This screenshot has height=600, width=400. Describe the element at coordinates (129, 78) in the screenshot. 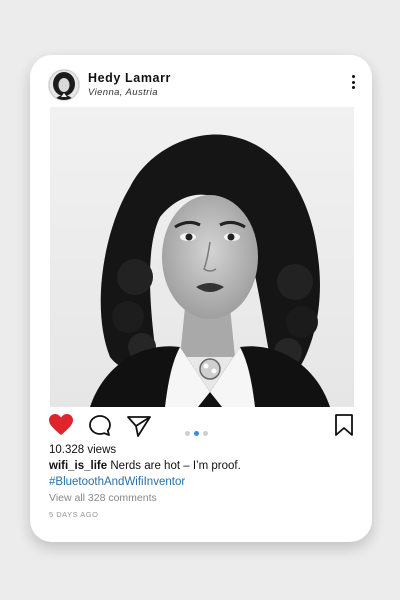

I see `username: Hedy Lamarr` at that location.